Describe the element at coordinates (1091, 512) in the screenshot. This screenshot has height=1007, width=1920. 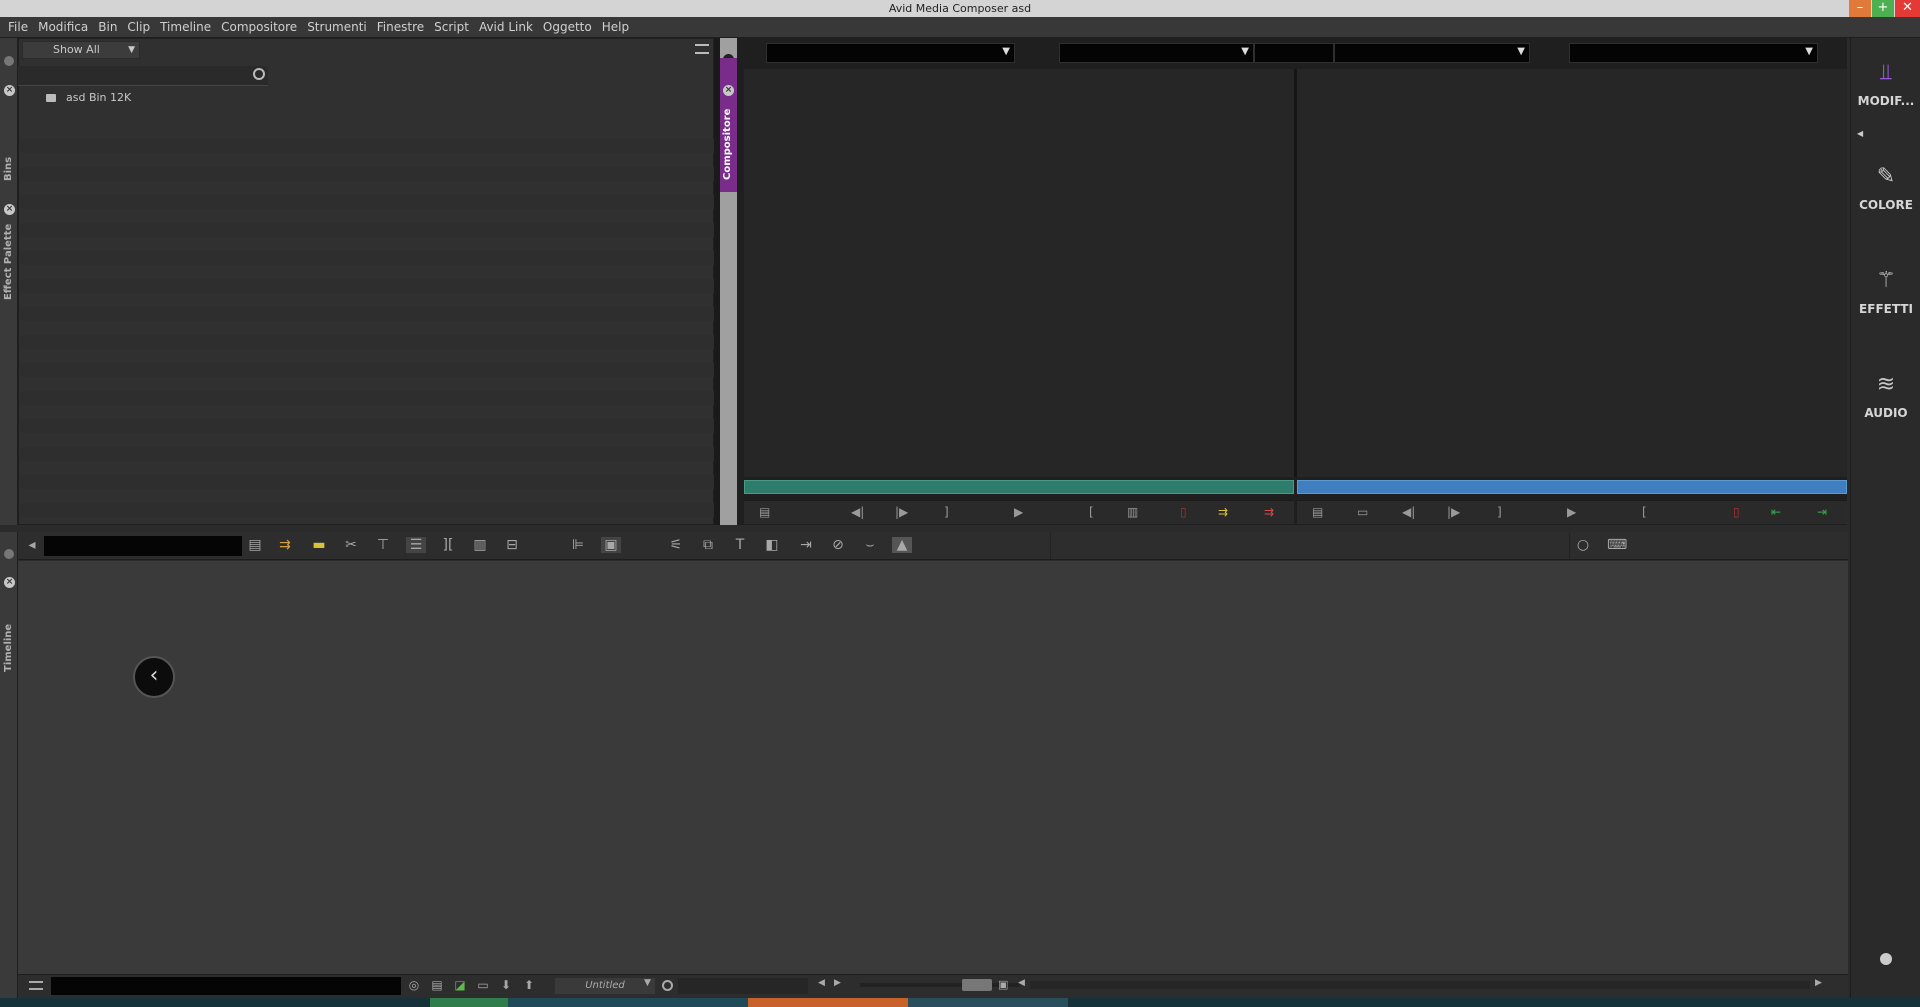
I see `mark-in-icon: [` at that location.